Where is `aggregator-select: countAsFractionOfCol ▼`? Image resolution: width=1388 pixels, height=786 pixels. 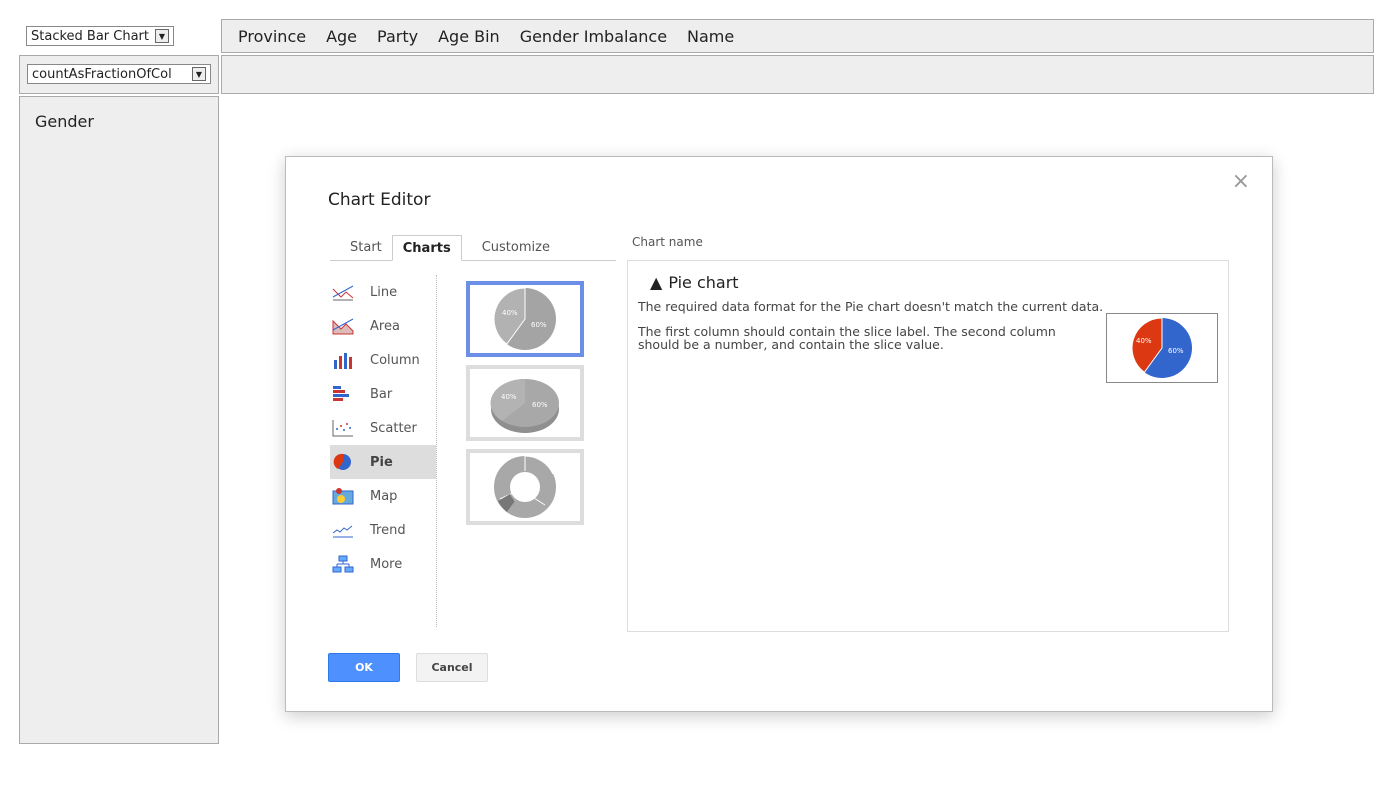 aggregator-select: countAsFractionOfCol ▼ is located at coordinates (119, 74).